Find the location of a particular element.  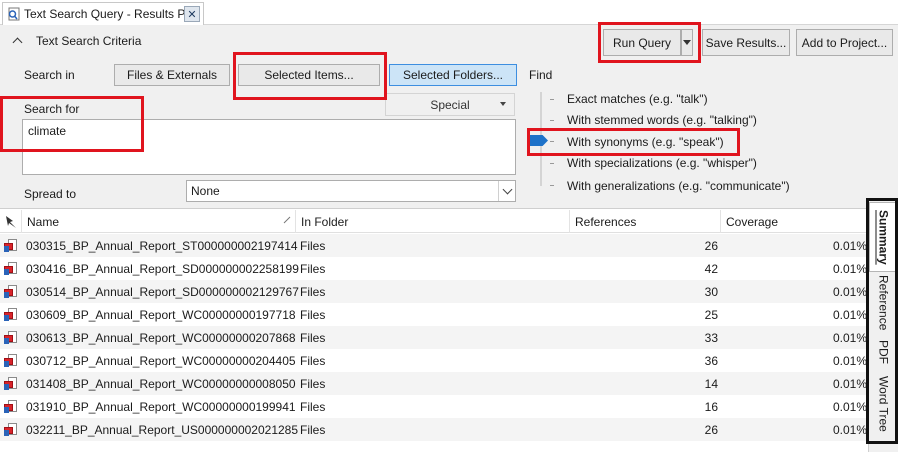

tab-summary: Summary is located at coordinates (883, 237).